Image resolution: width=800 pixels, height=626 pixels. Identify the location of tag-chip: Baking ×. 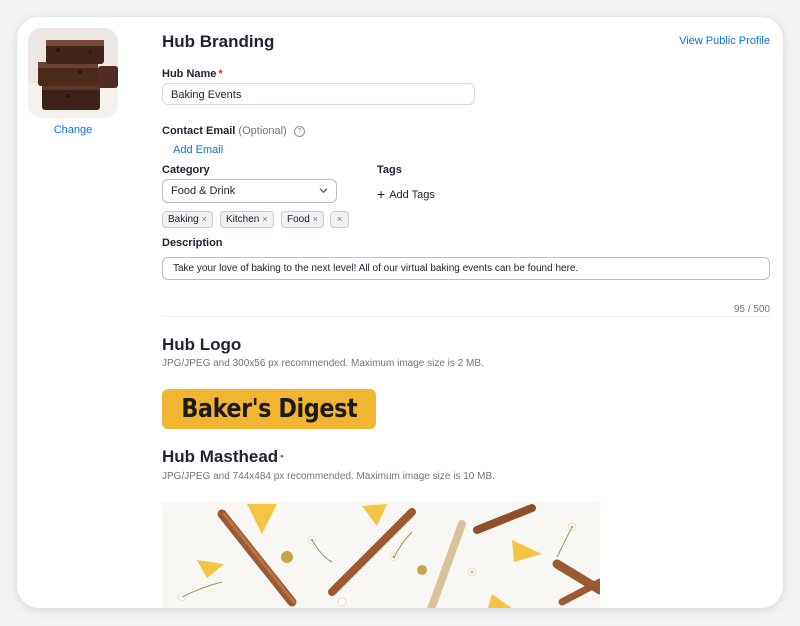
(187, 219).